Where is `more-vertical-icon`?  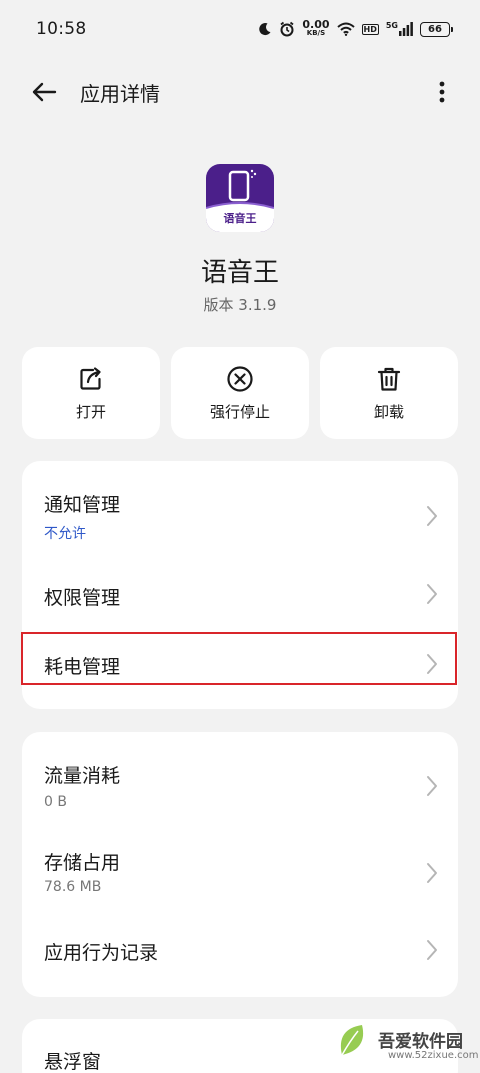 more-vertical-icon is located at coordinates (442, 92).